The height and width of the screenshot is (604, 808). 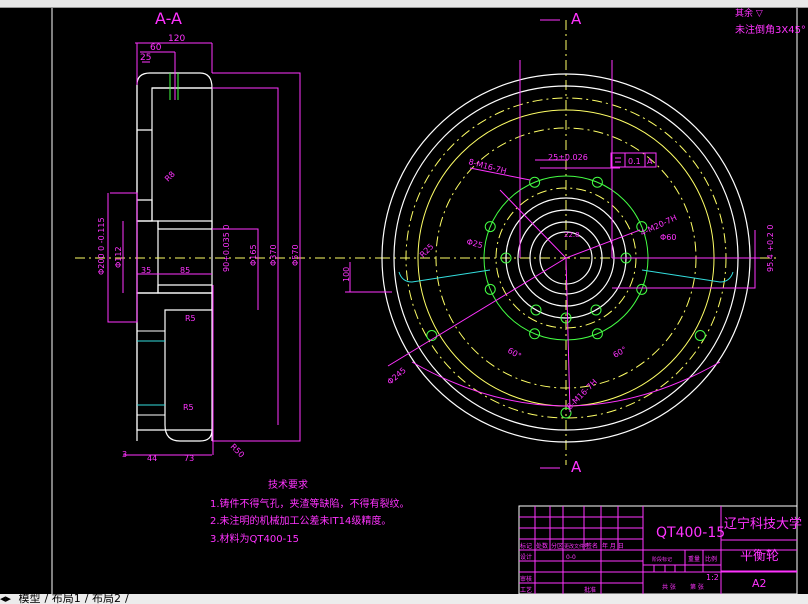 I want to click on hub-bore, so click(x=147, y=257).